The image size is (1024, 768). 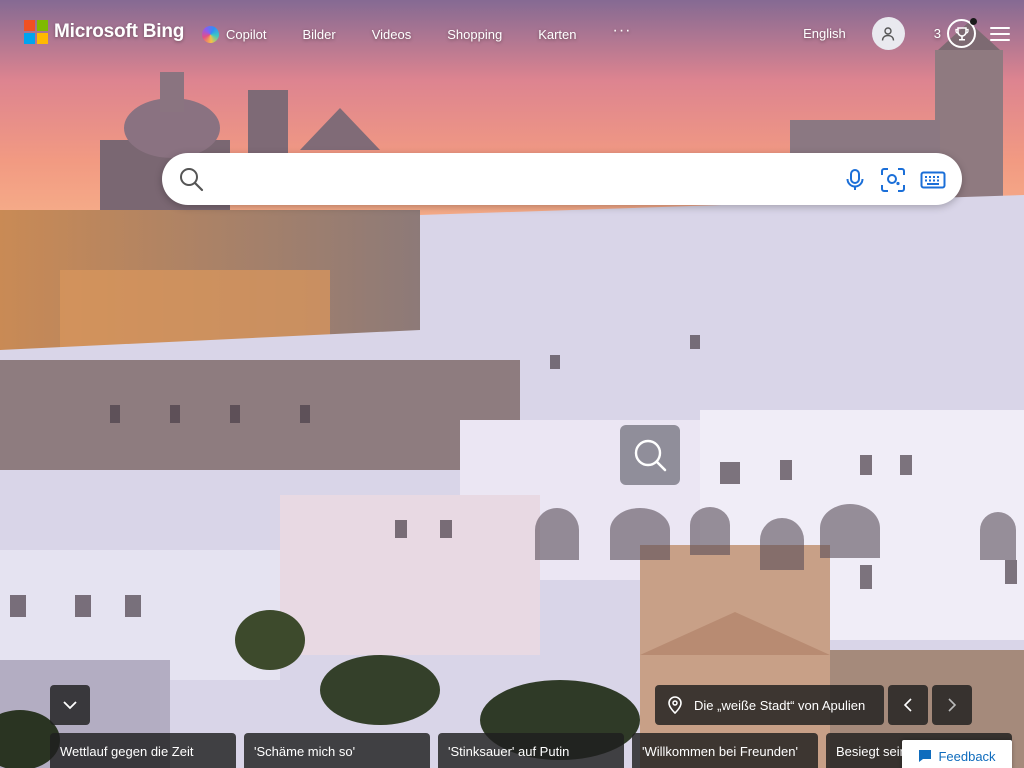 I want to click on feedback-icon, so click(x=925, y=756).